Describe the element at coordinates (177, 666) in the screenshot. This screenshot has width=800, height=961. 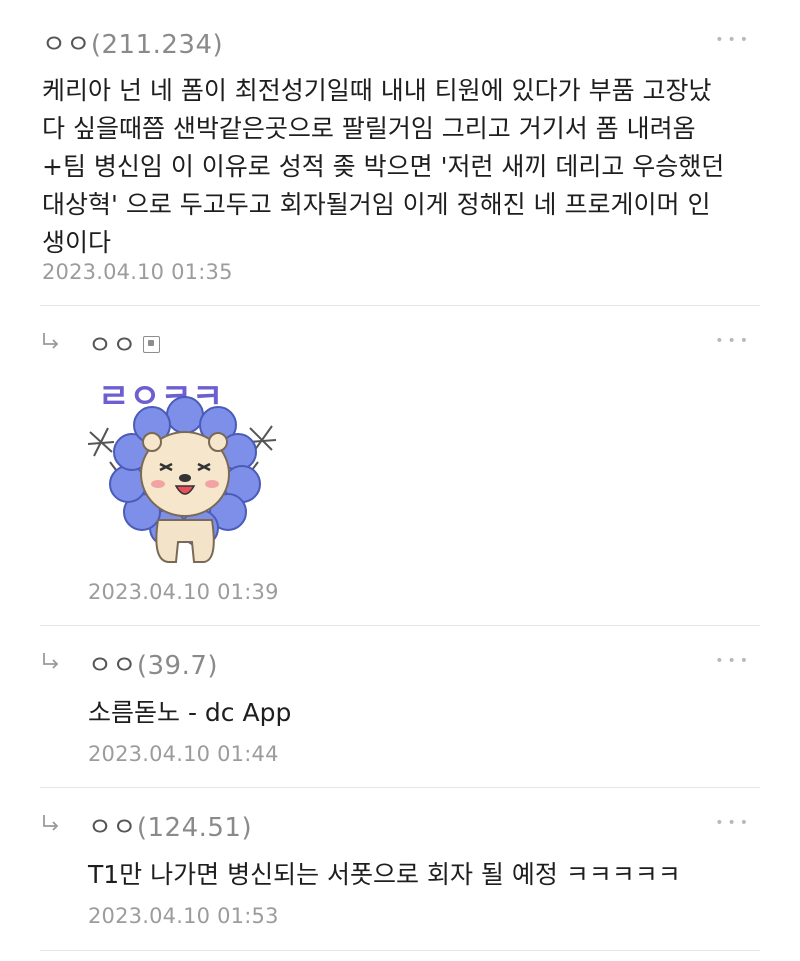
I see `author-ip: (39.7)` at that location.